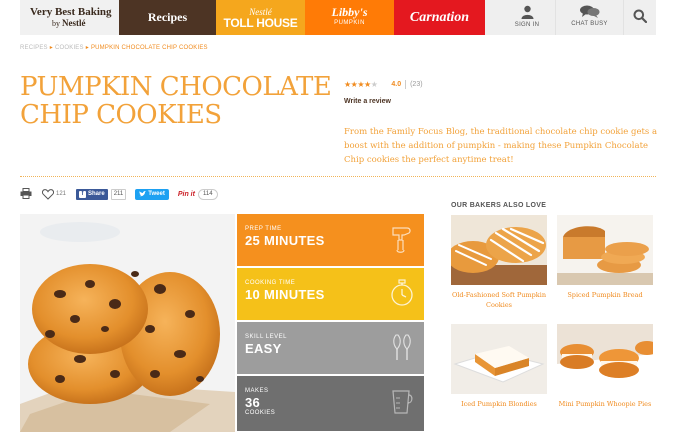  What do you see at coordinates (83, 194) in the screenshot?
I see `facebook-icon: f` at bounding box center [83, 194].